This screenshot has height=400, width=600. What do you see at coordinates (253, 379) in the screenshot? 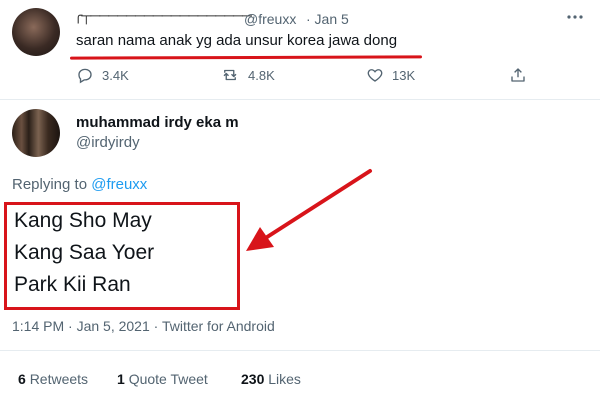
I see `likes-count: 230` at bounding box center [253, 379].